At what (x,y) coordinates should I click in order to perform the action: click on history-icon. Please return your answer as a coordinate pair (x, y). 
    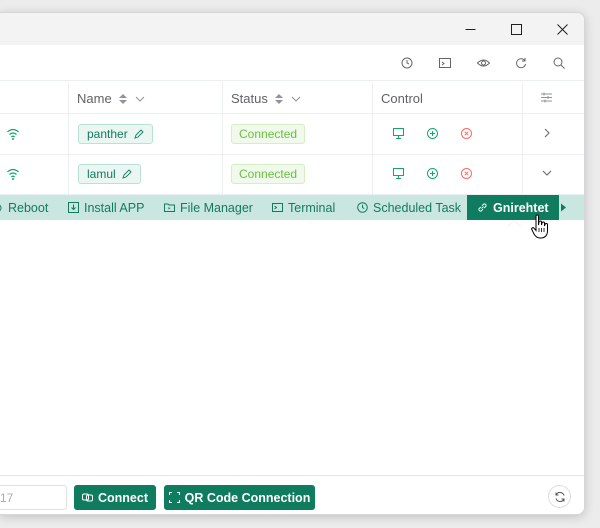
    Looking at the image, I should click on (407, 63).